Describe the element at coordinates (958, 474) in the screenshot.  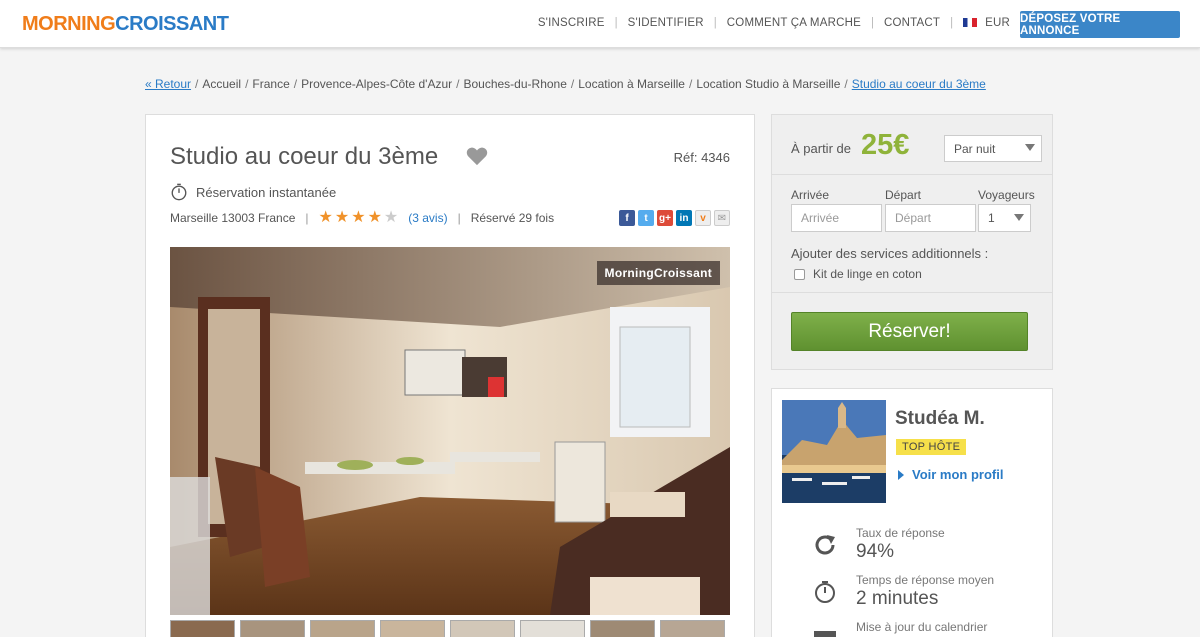
I see `view-profile-label: Voir mon profil` at that location.